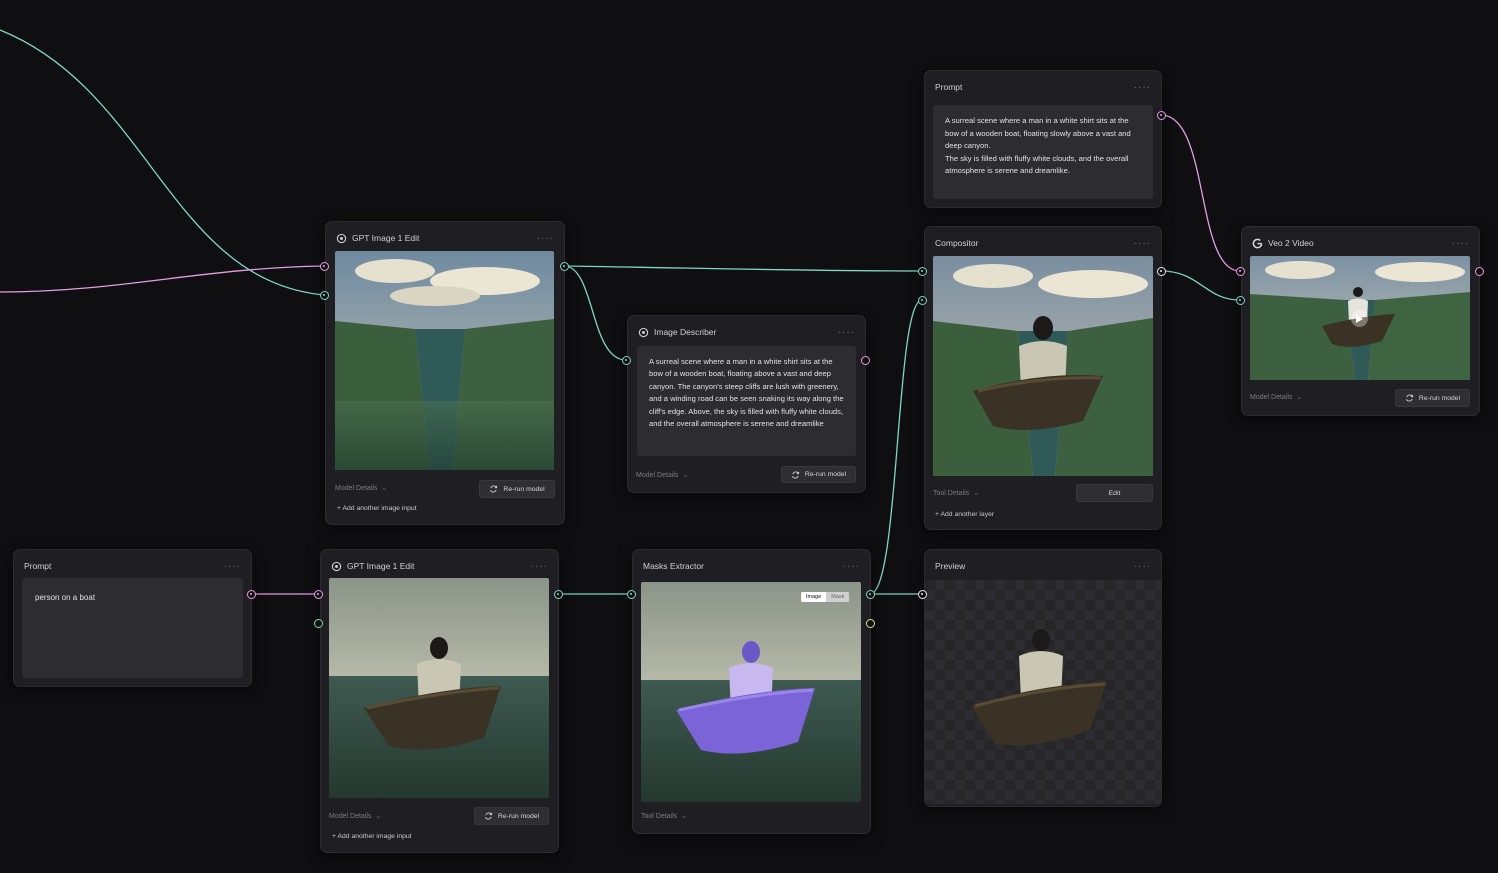  I want to click on prompt-bottom-output-port, so click(251, 594).